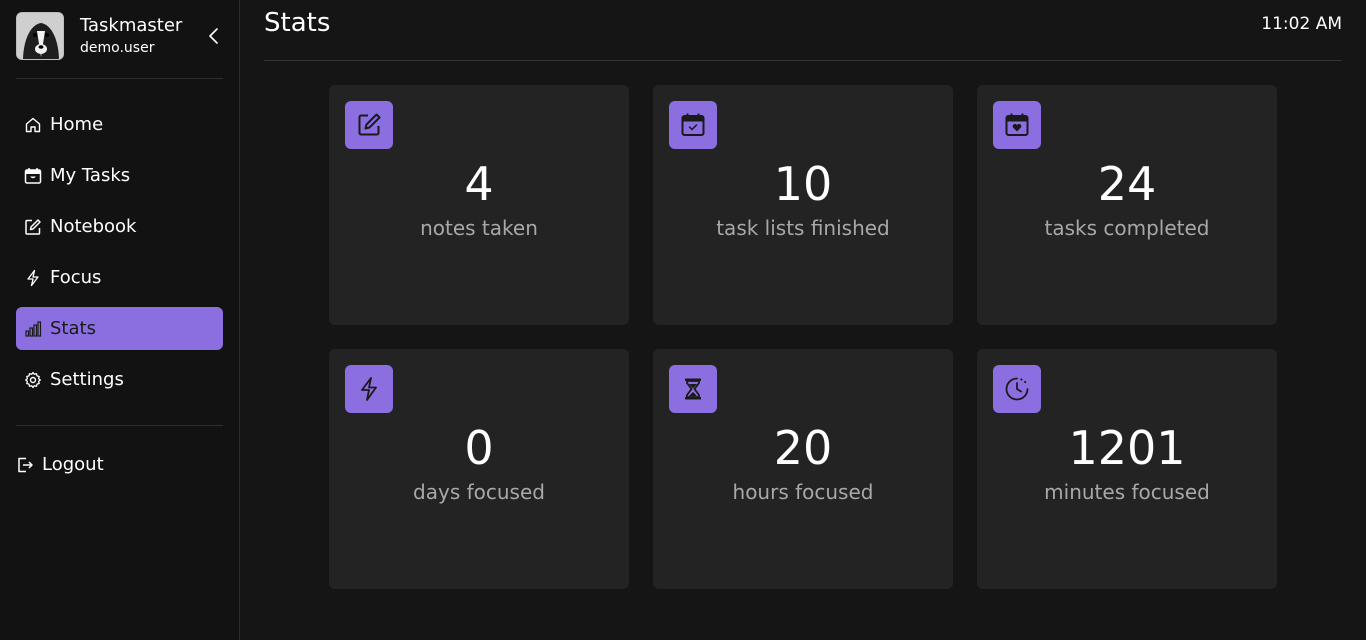  Describe the element at coordinates (119, 124) in the screenshot. I see `sidebar-item-home: Home` at that location.